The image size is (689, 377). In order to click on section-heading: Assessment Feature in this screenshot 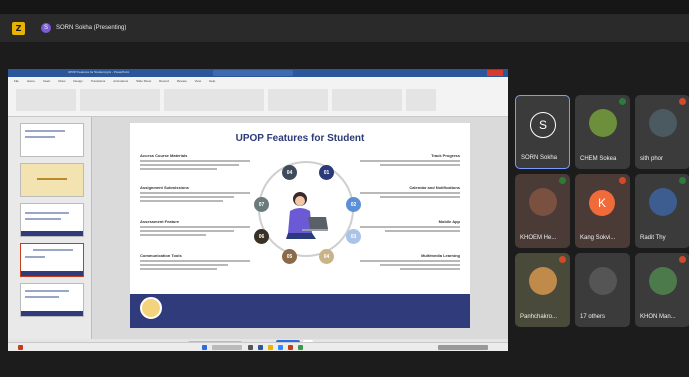, I will do `click(160, 221)`.